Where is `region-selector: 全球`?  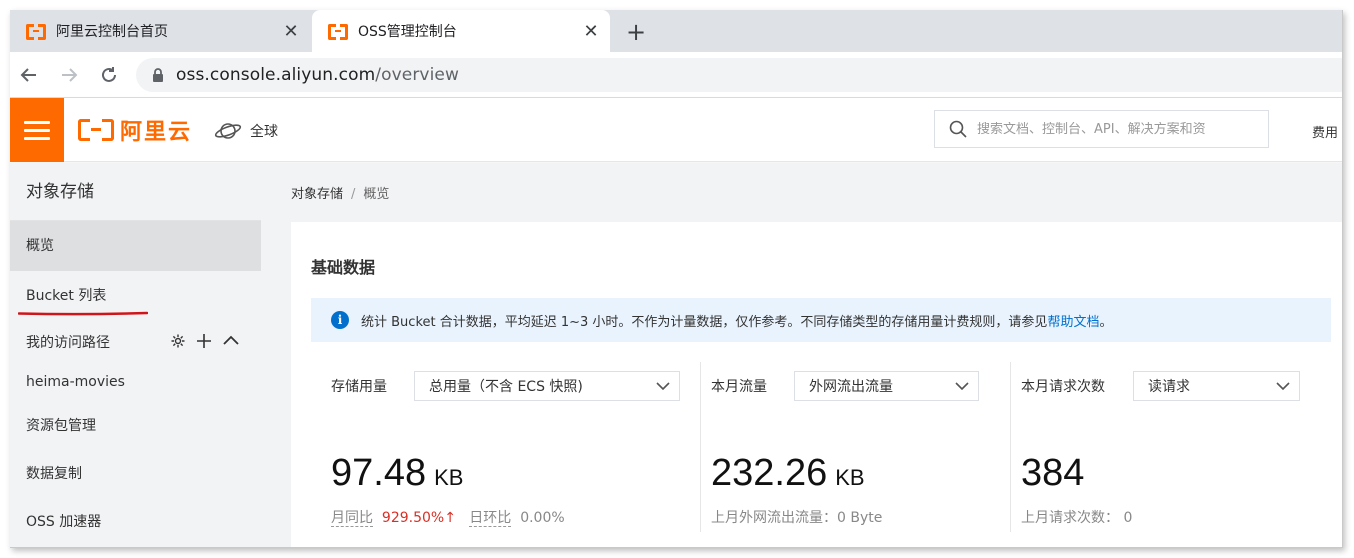 region-selector: 全球 is located at coordinates (246, 131).